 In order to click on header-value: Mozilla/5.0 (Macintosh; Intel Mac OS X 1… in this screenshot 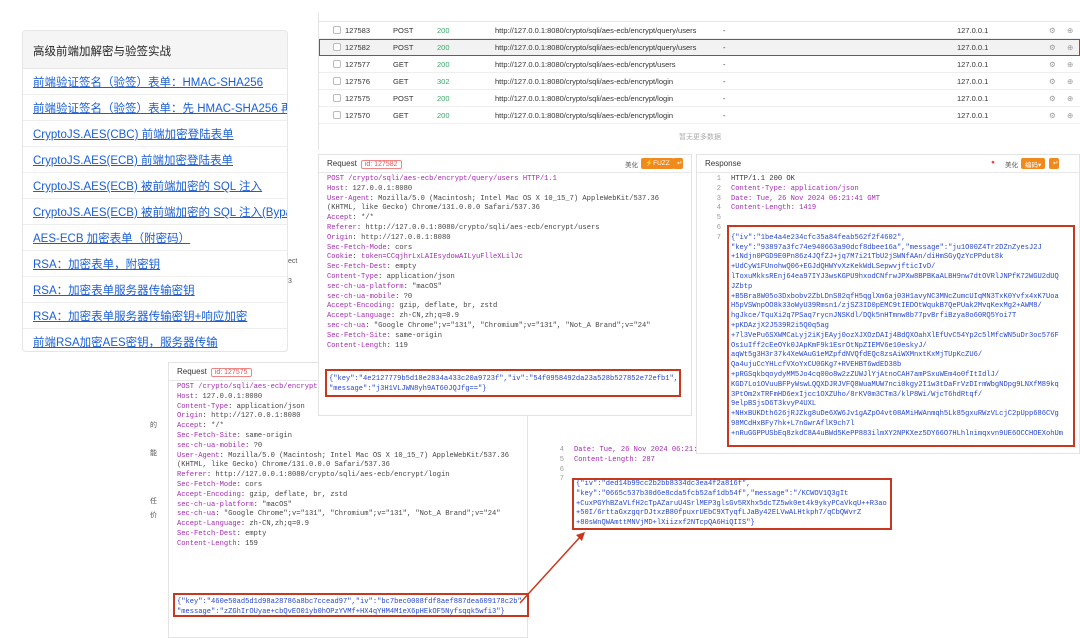, I will do `click(369, 455)`.